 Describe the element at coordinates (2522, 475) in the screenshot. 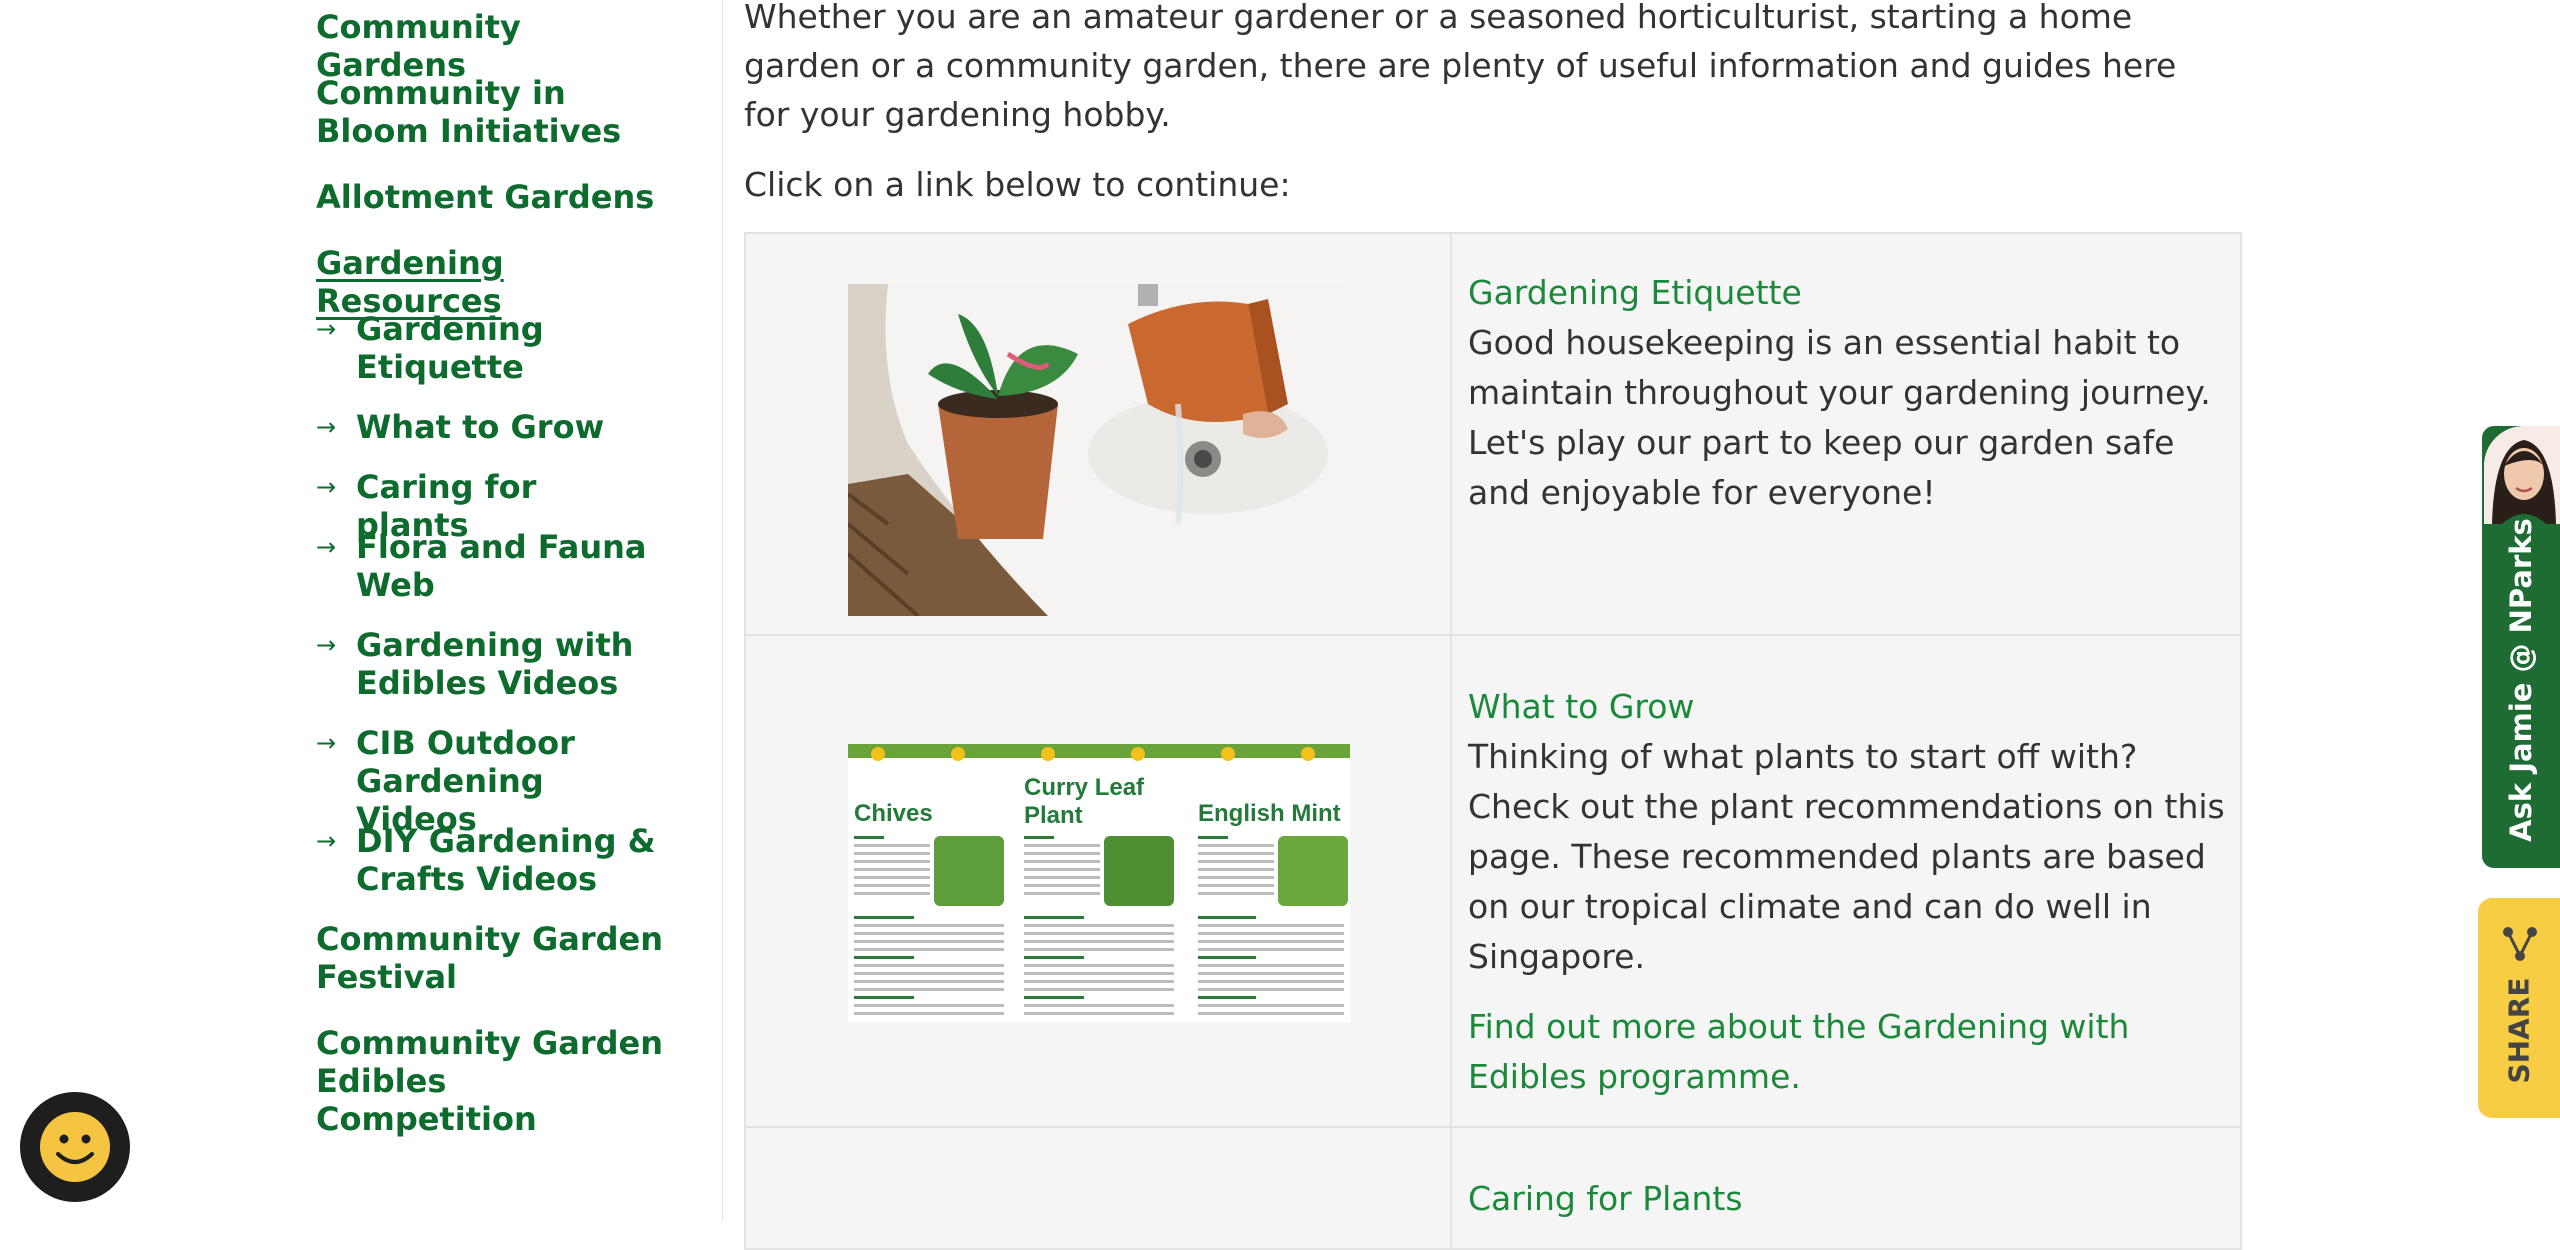

I see `jamie-avatar` at that location.